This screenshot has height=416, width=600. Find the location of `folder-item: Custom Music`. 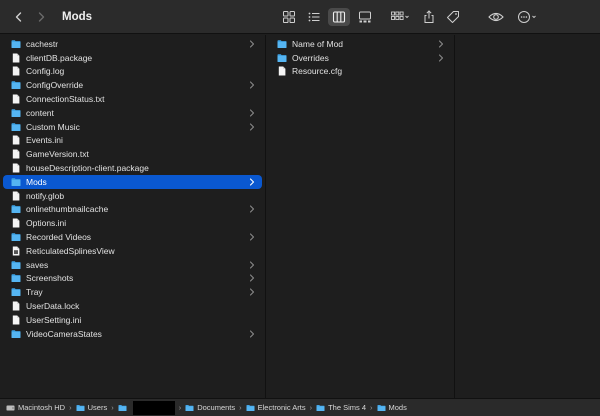

folder-item: Custom Music is located at coordinates (132, 127).